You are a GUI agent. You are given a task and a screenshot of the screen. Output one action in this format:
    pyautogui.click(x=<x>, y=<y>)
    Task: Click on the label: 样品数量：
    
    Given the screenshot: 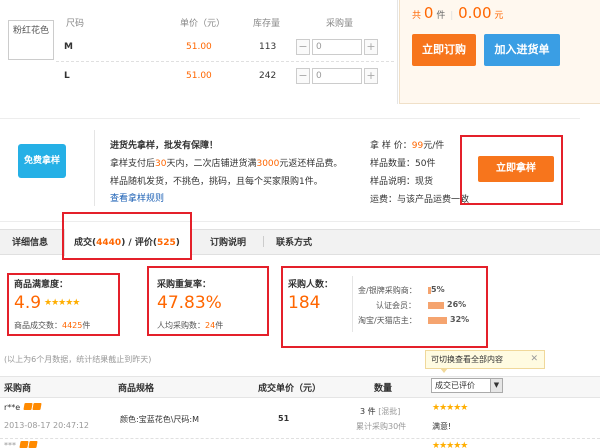 What is the action you would take?
    pyautogui.click(x=393, y=164)
    